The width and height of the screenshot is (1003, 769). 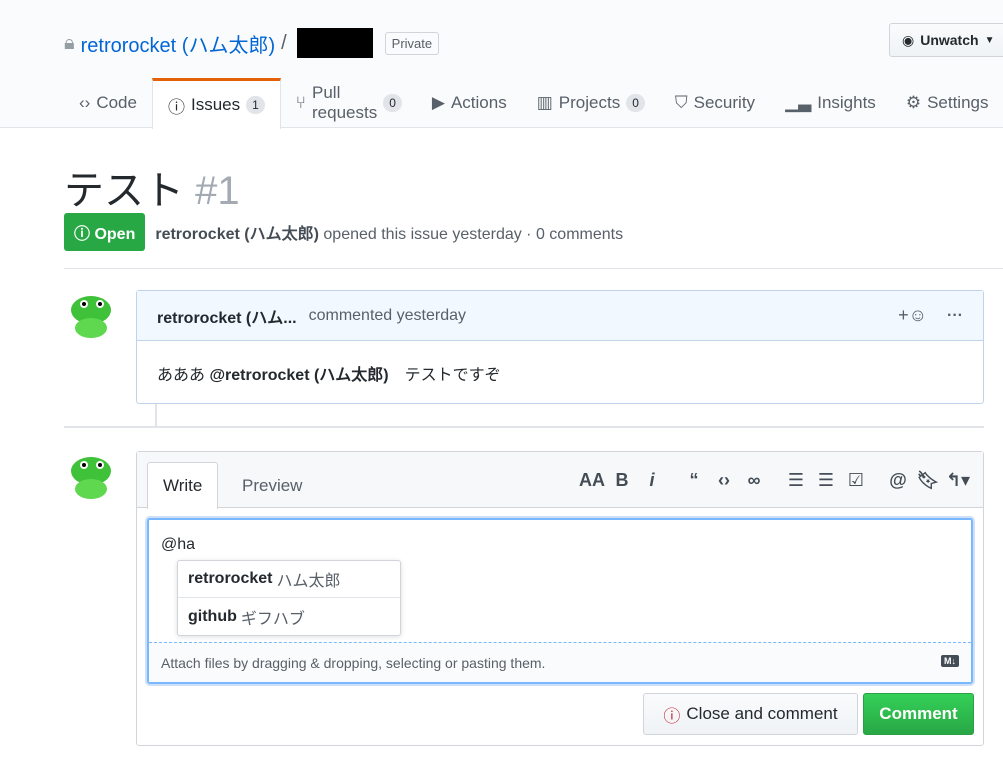 I want to click on timeline-line, so click(x=156, y=415).